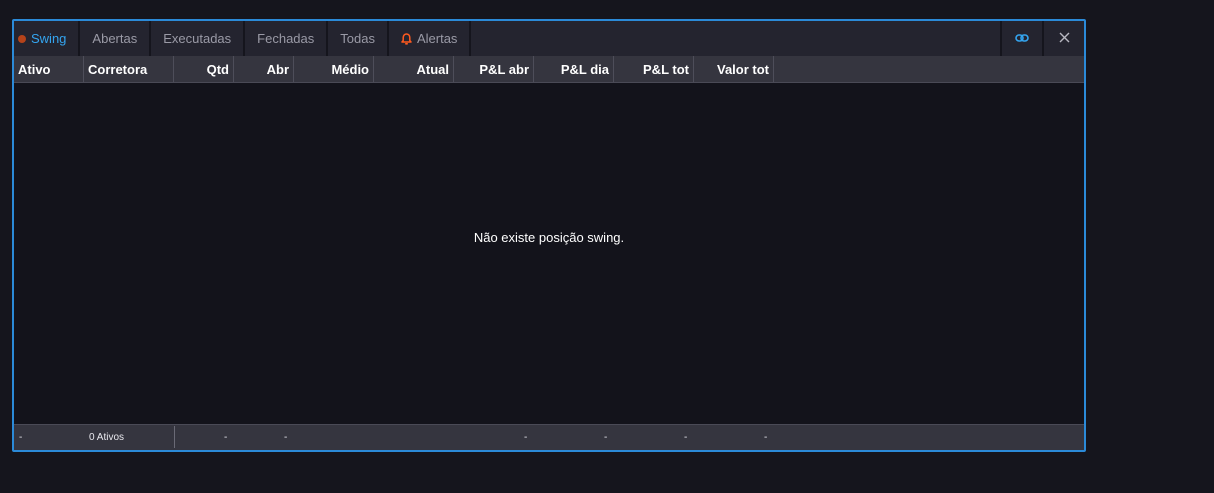 This screenshot has height=493, width=1214. I want to click on column-label: P&L tot, so click(666, 69).